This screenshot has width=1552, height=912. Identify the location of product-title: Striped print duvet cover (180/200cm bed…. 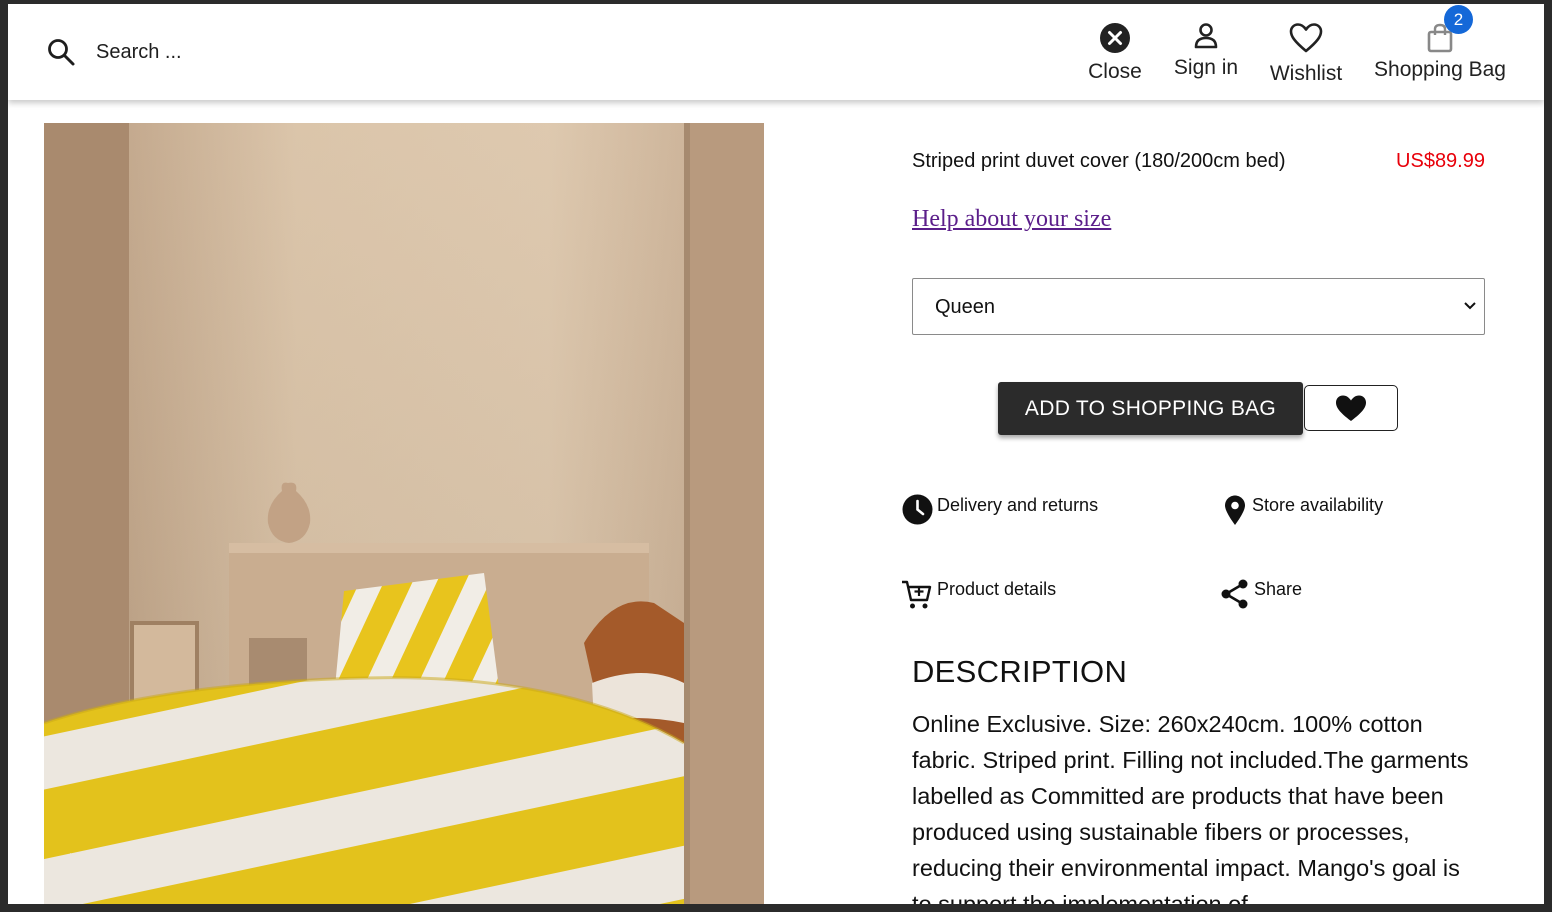
(1099, 161).